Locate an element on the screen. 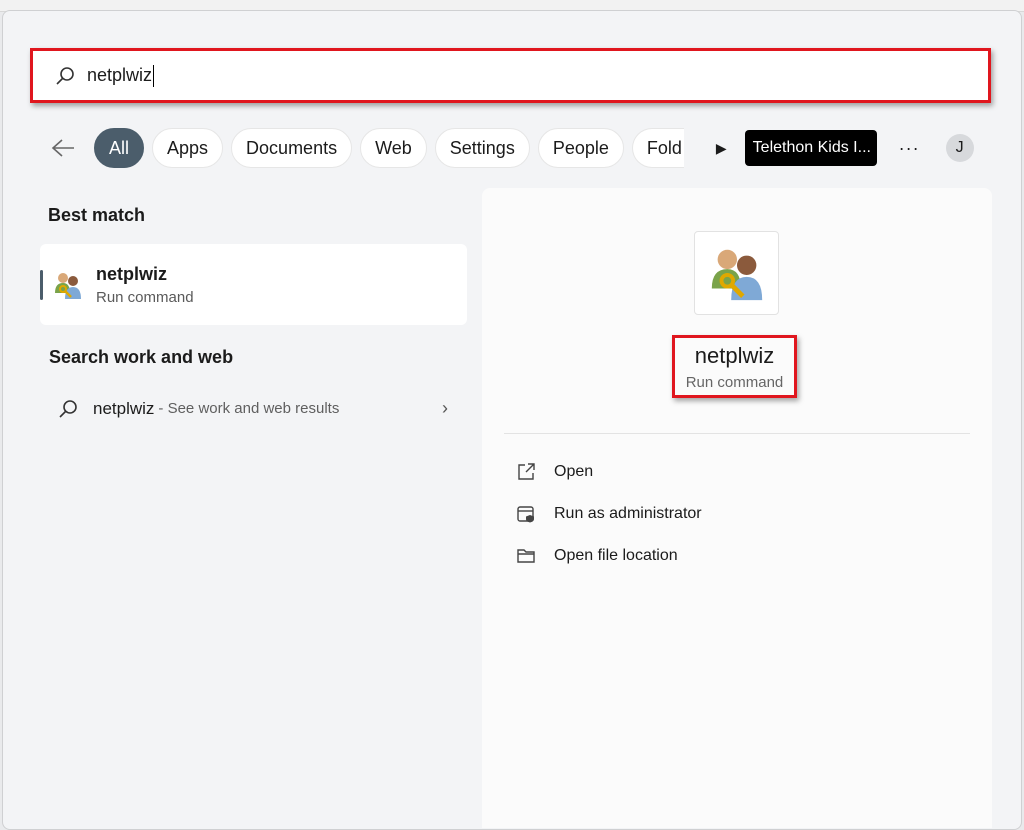  divider is located at coordinates (737, 433).